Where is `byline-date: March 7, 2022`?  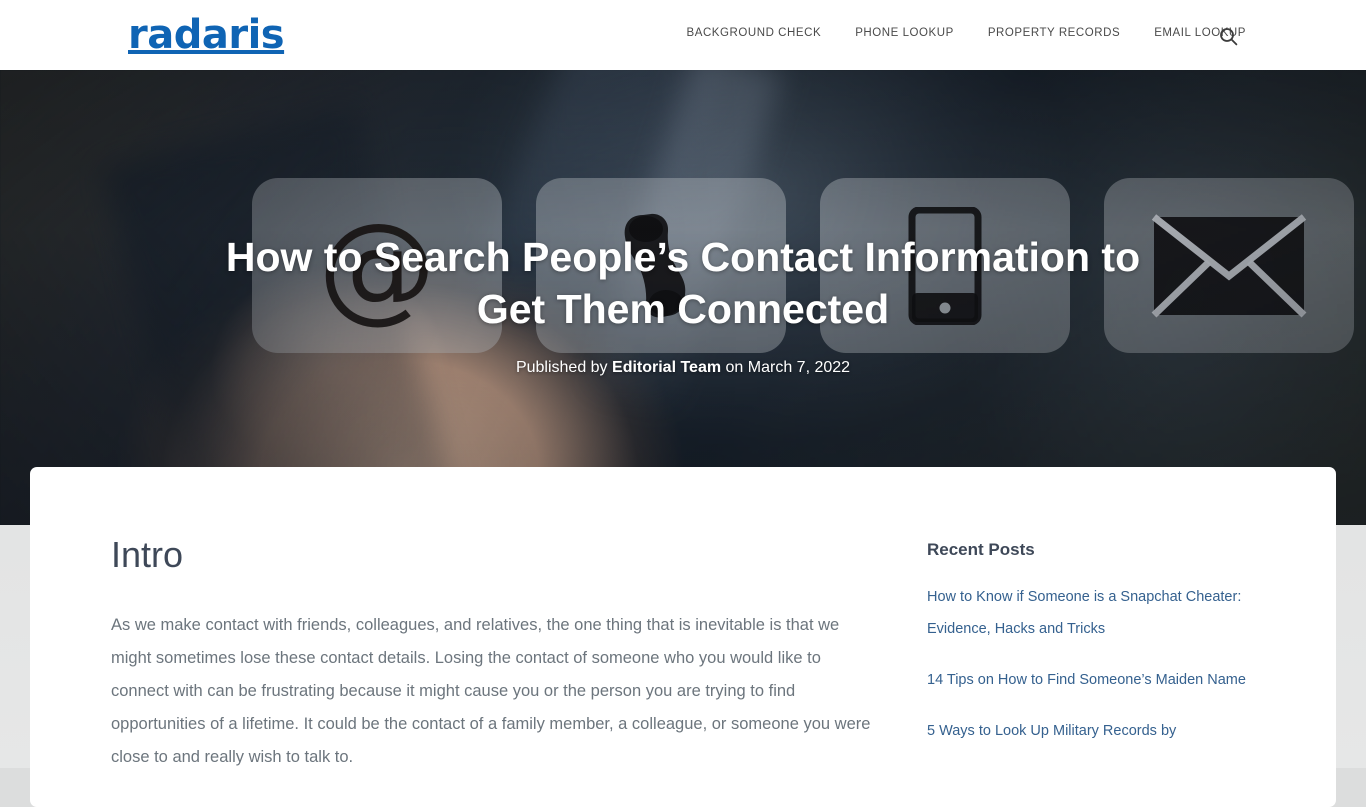
byline-date: March 7, 2022 is located at coordinates (799, 368).